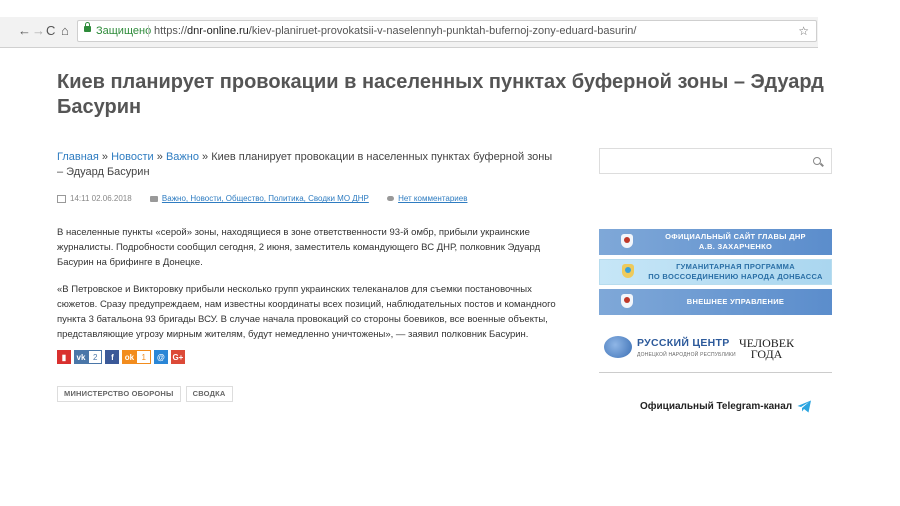 This screenshot has height=506, width=900. Describe the element at coordinates (683, 343) in the screenshot. I see `russian-center-name: РУССКИЙ ЦЕНТР` at that location.